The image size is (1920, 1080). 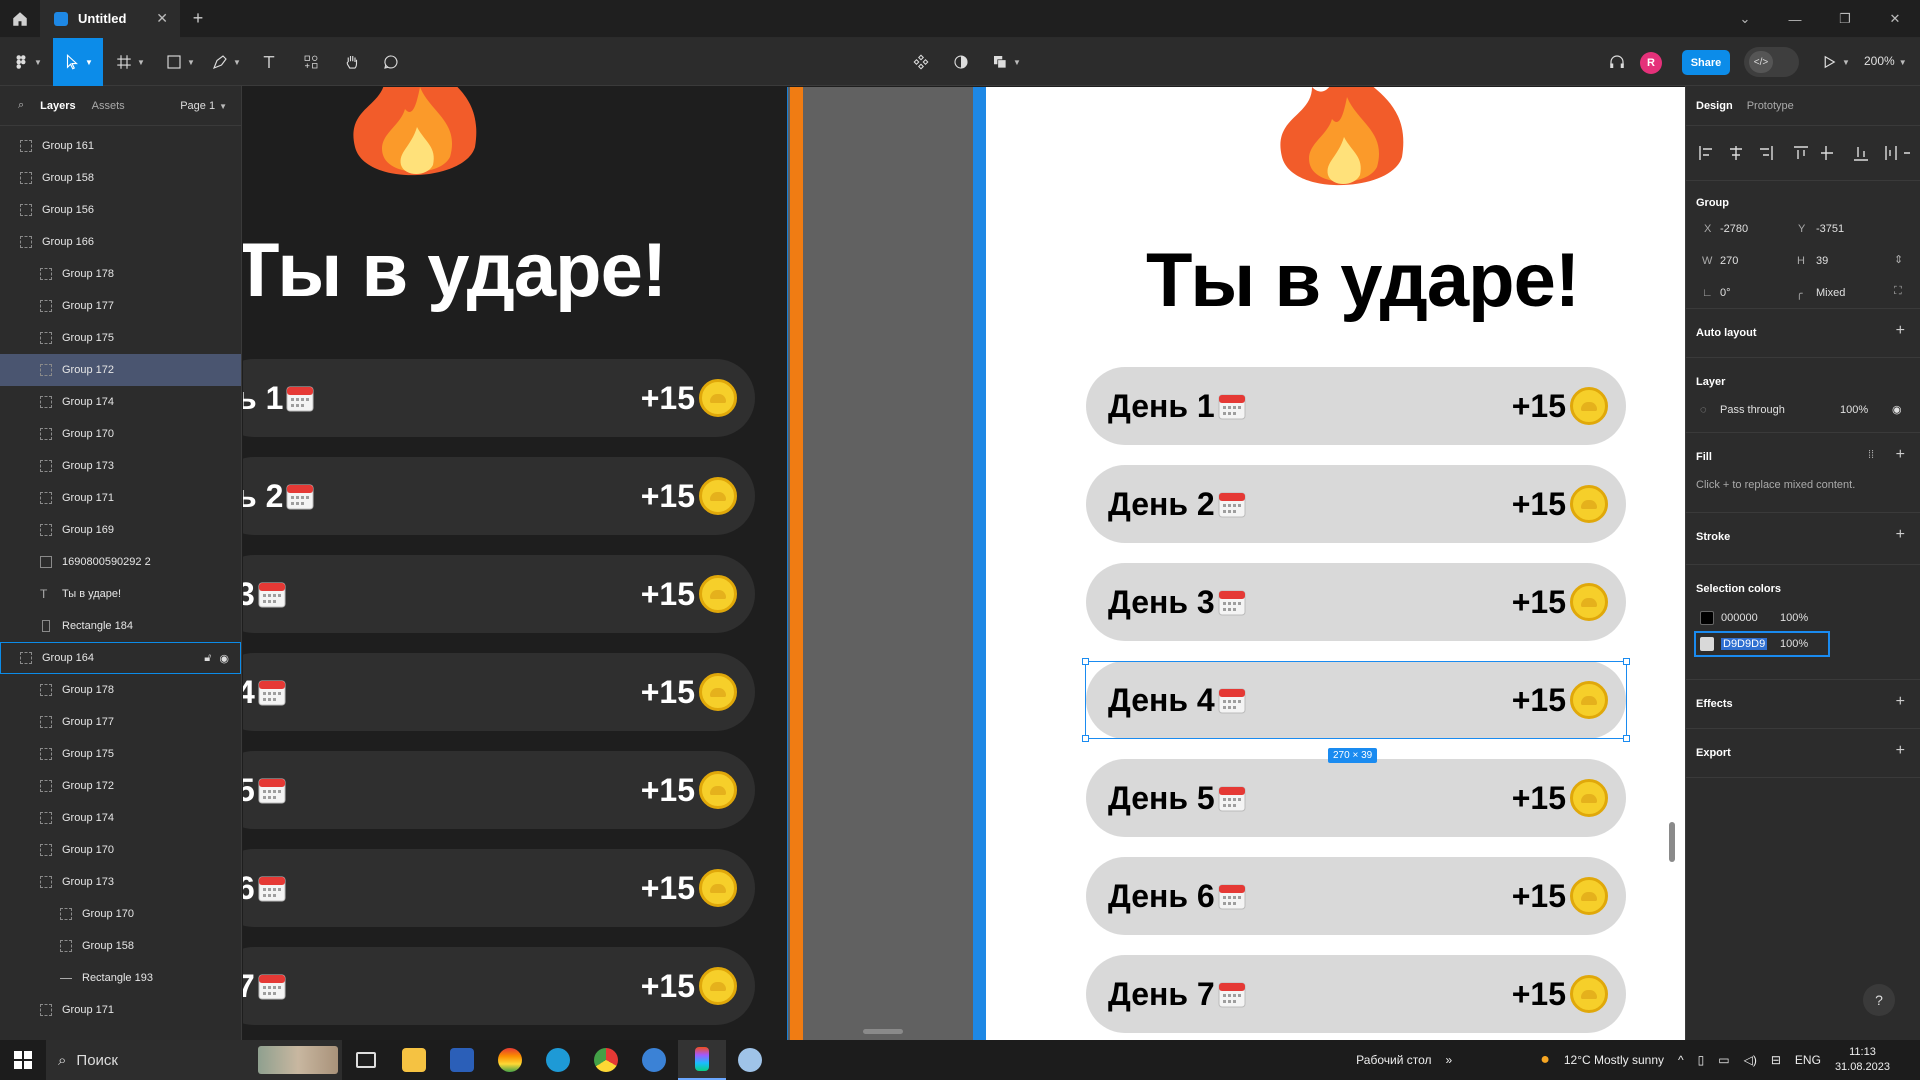 What do you see at coordinates (23, 1060) in the screenshot?
I see `start-button` at bounding box center [23, 1060].